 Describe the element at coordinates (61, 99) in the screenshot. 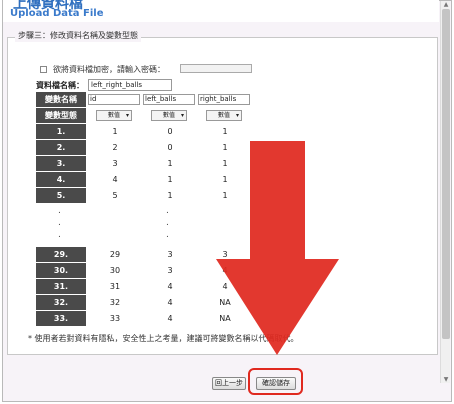

I see `name-row-header: 變數名稱` at that location.